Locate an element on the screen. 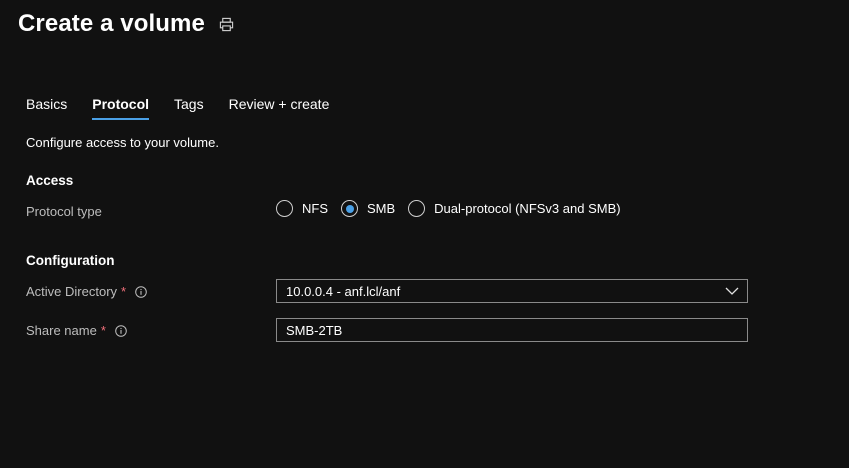 The image size is (849, 468). chevron-down-icon is located at coordinates (732, 291).